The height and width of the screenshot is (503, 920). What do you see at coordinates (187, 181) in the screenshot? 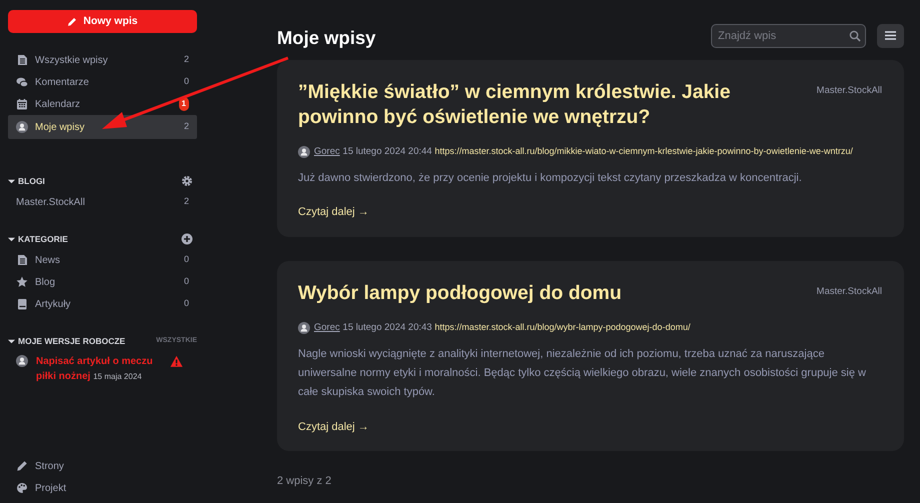
I see `settings-icon` at bounding box center [187, 181].